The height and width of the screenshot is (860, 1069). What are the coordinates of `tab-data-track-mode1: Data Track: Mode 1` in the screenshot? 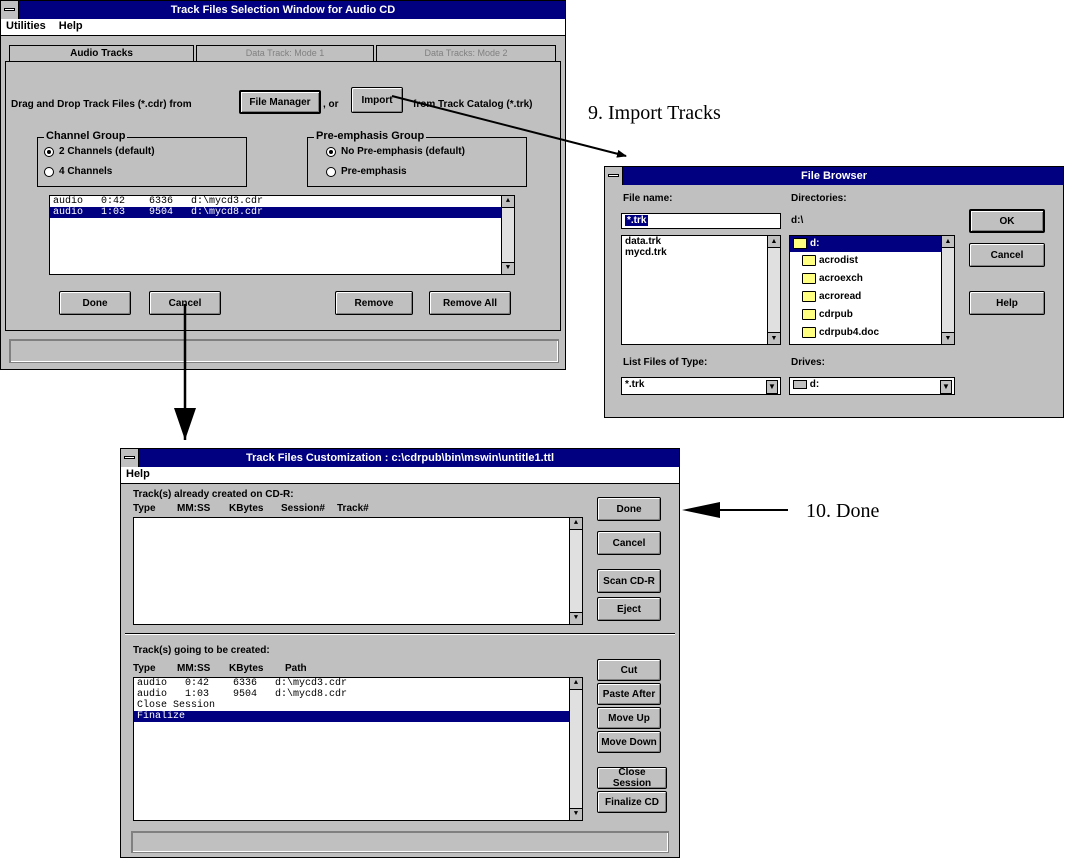 It's located at (285, 53).